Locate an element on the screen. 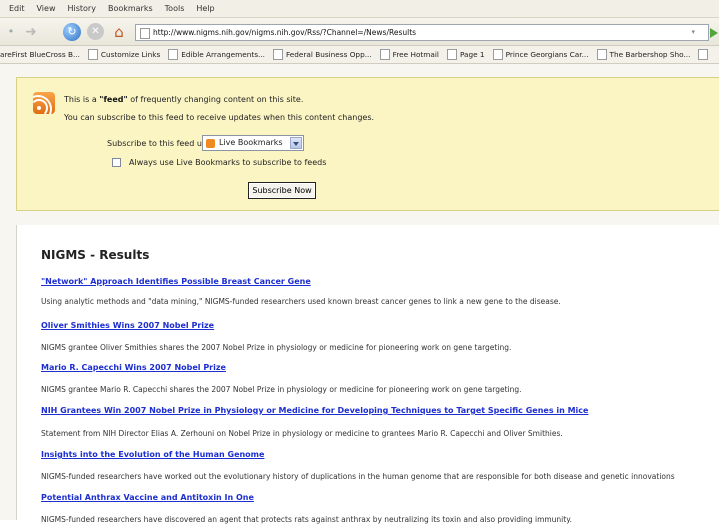 This screenshot has width=719, height=524. menu-bar: Edit View History Bookmarks Tools Help is located at coordinates (359, 9).